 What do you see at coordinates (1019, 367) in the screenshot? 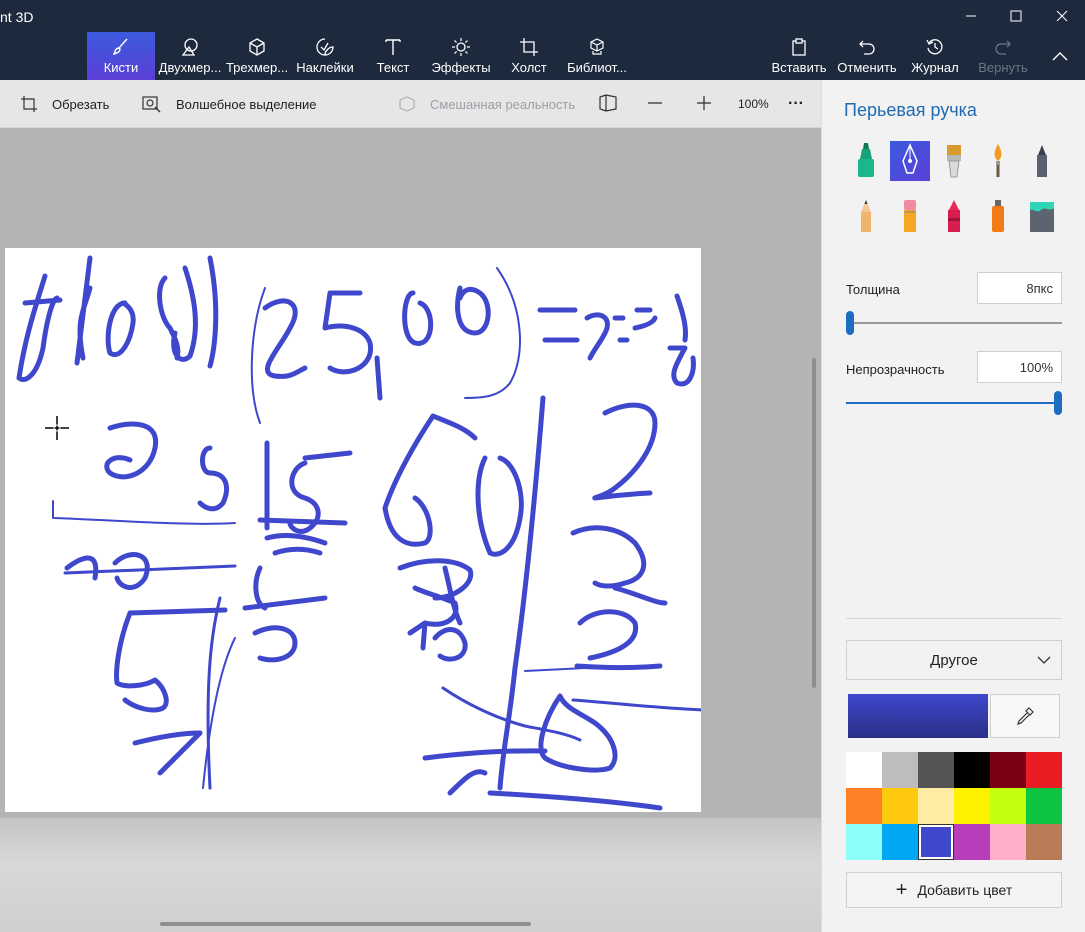
I see `opacity-input: 100%` at bounding box center [1019, 367].